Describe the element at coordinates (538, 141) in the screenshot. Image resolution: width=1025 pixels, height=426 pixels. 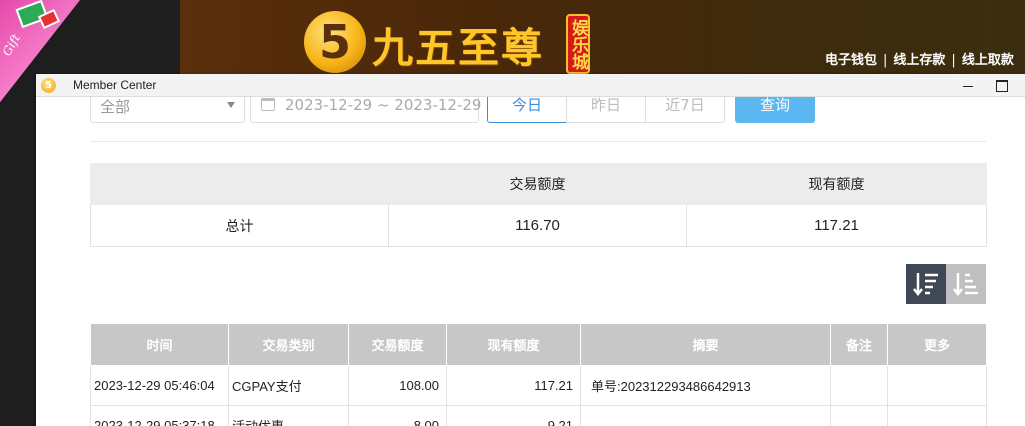
I see `divider` at that location.